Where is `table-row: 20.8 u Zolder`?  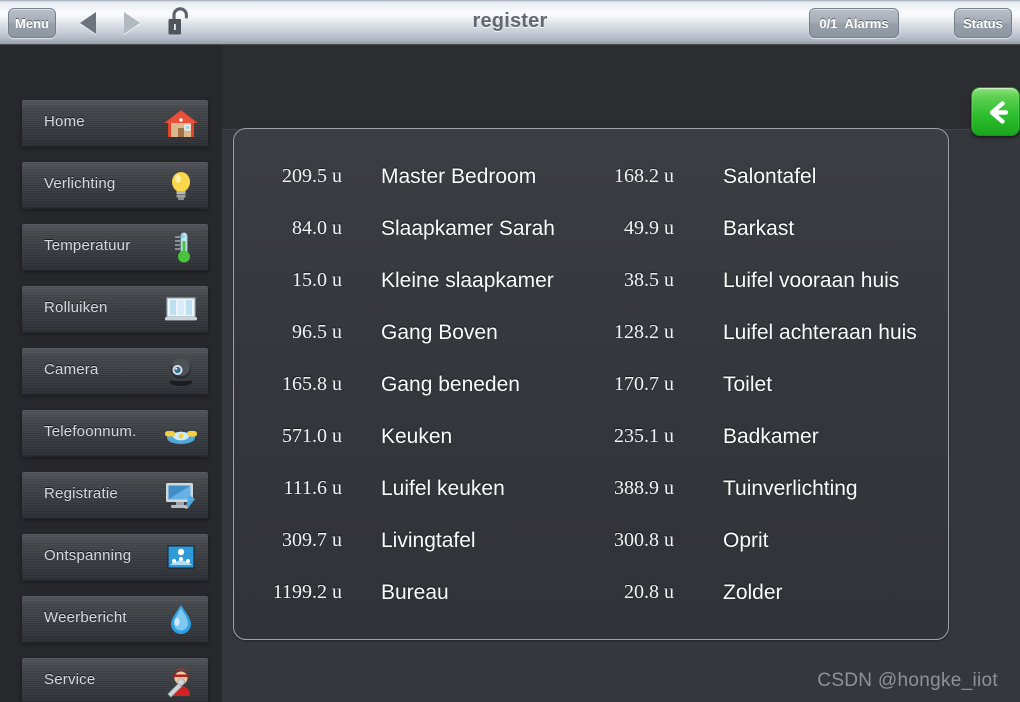 table-row: 20.8 u Zolder is located at coordinates (591, 607).